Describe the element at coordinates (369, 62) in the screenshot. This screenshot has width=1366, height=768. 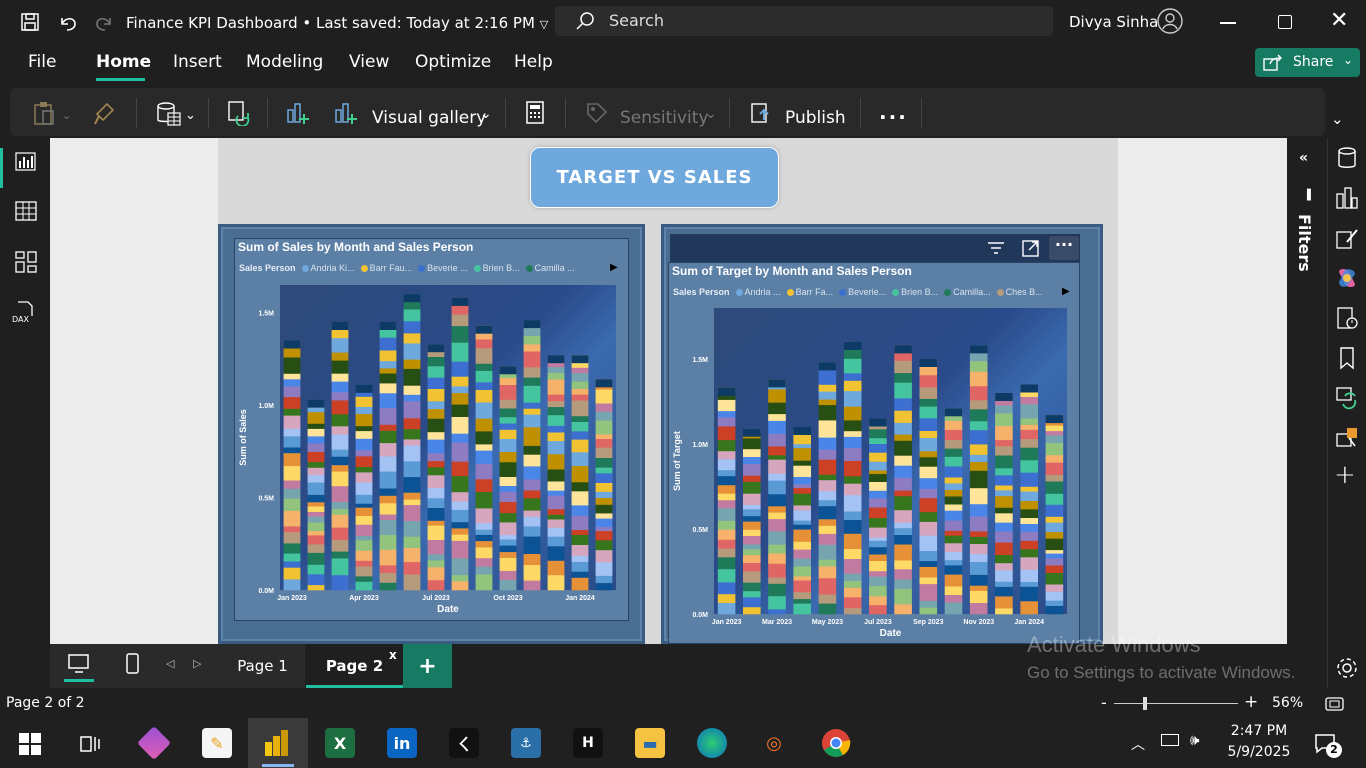
I see `menu-view: View` at that location.